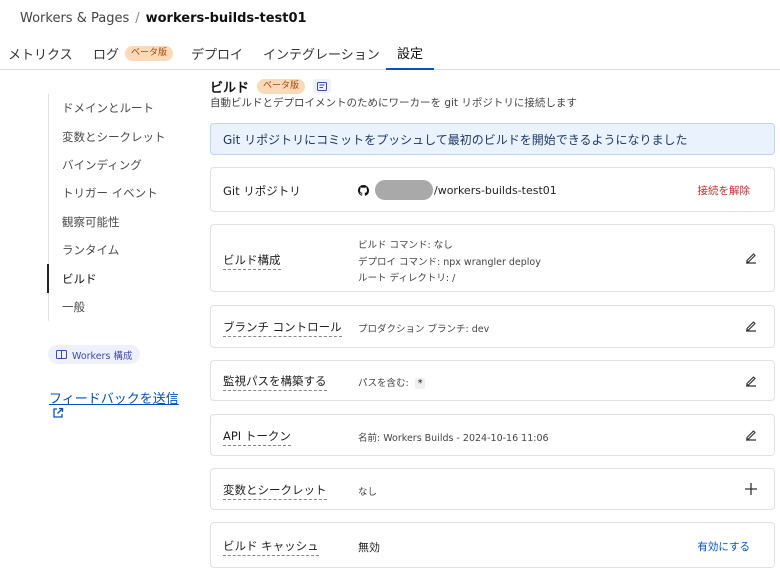 This screenshot has height=575, width=780. What do you see at coordinates (271, 547) in the screenshot?
I see `build-cache-label: ビルド キャッシュ` at bounding box center [271, 547].